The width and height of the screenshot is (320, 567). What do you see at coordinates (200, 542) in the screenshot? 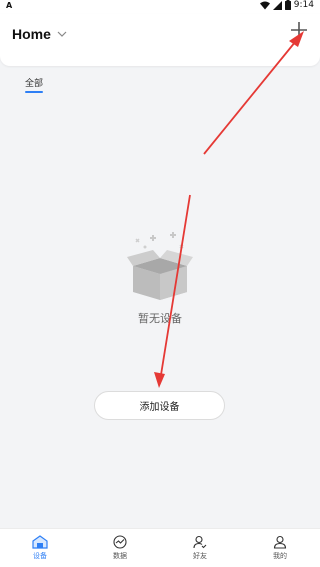
I see `friends-icon` at bounding box center [200, 542].